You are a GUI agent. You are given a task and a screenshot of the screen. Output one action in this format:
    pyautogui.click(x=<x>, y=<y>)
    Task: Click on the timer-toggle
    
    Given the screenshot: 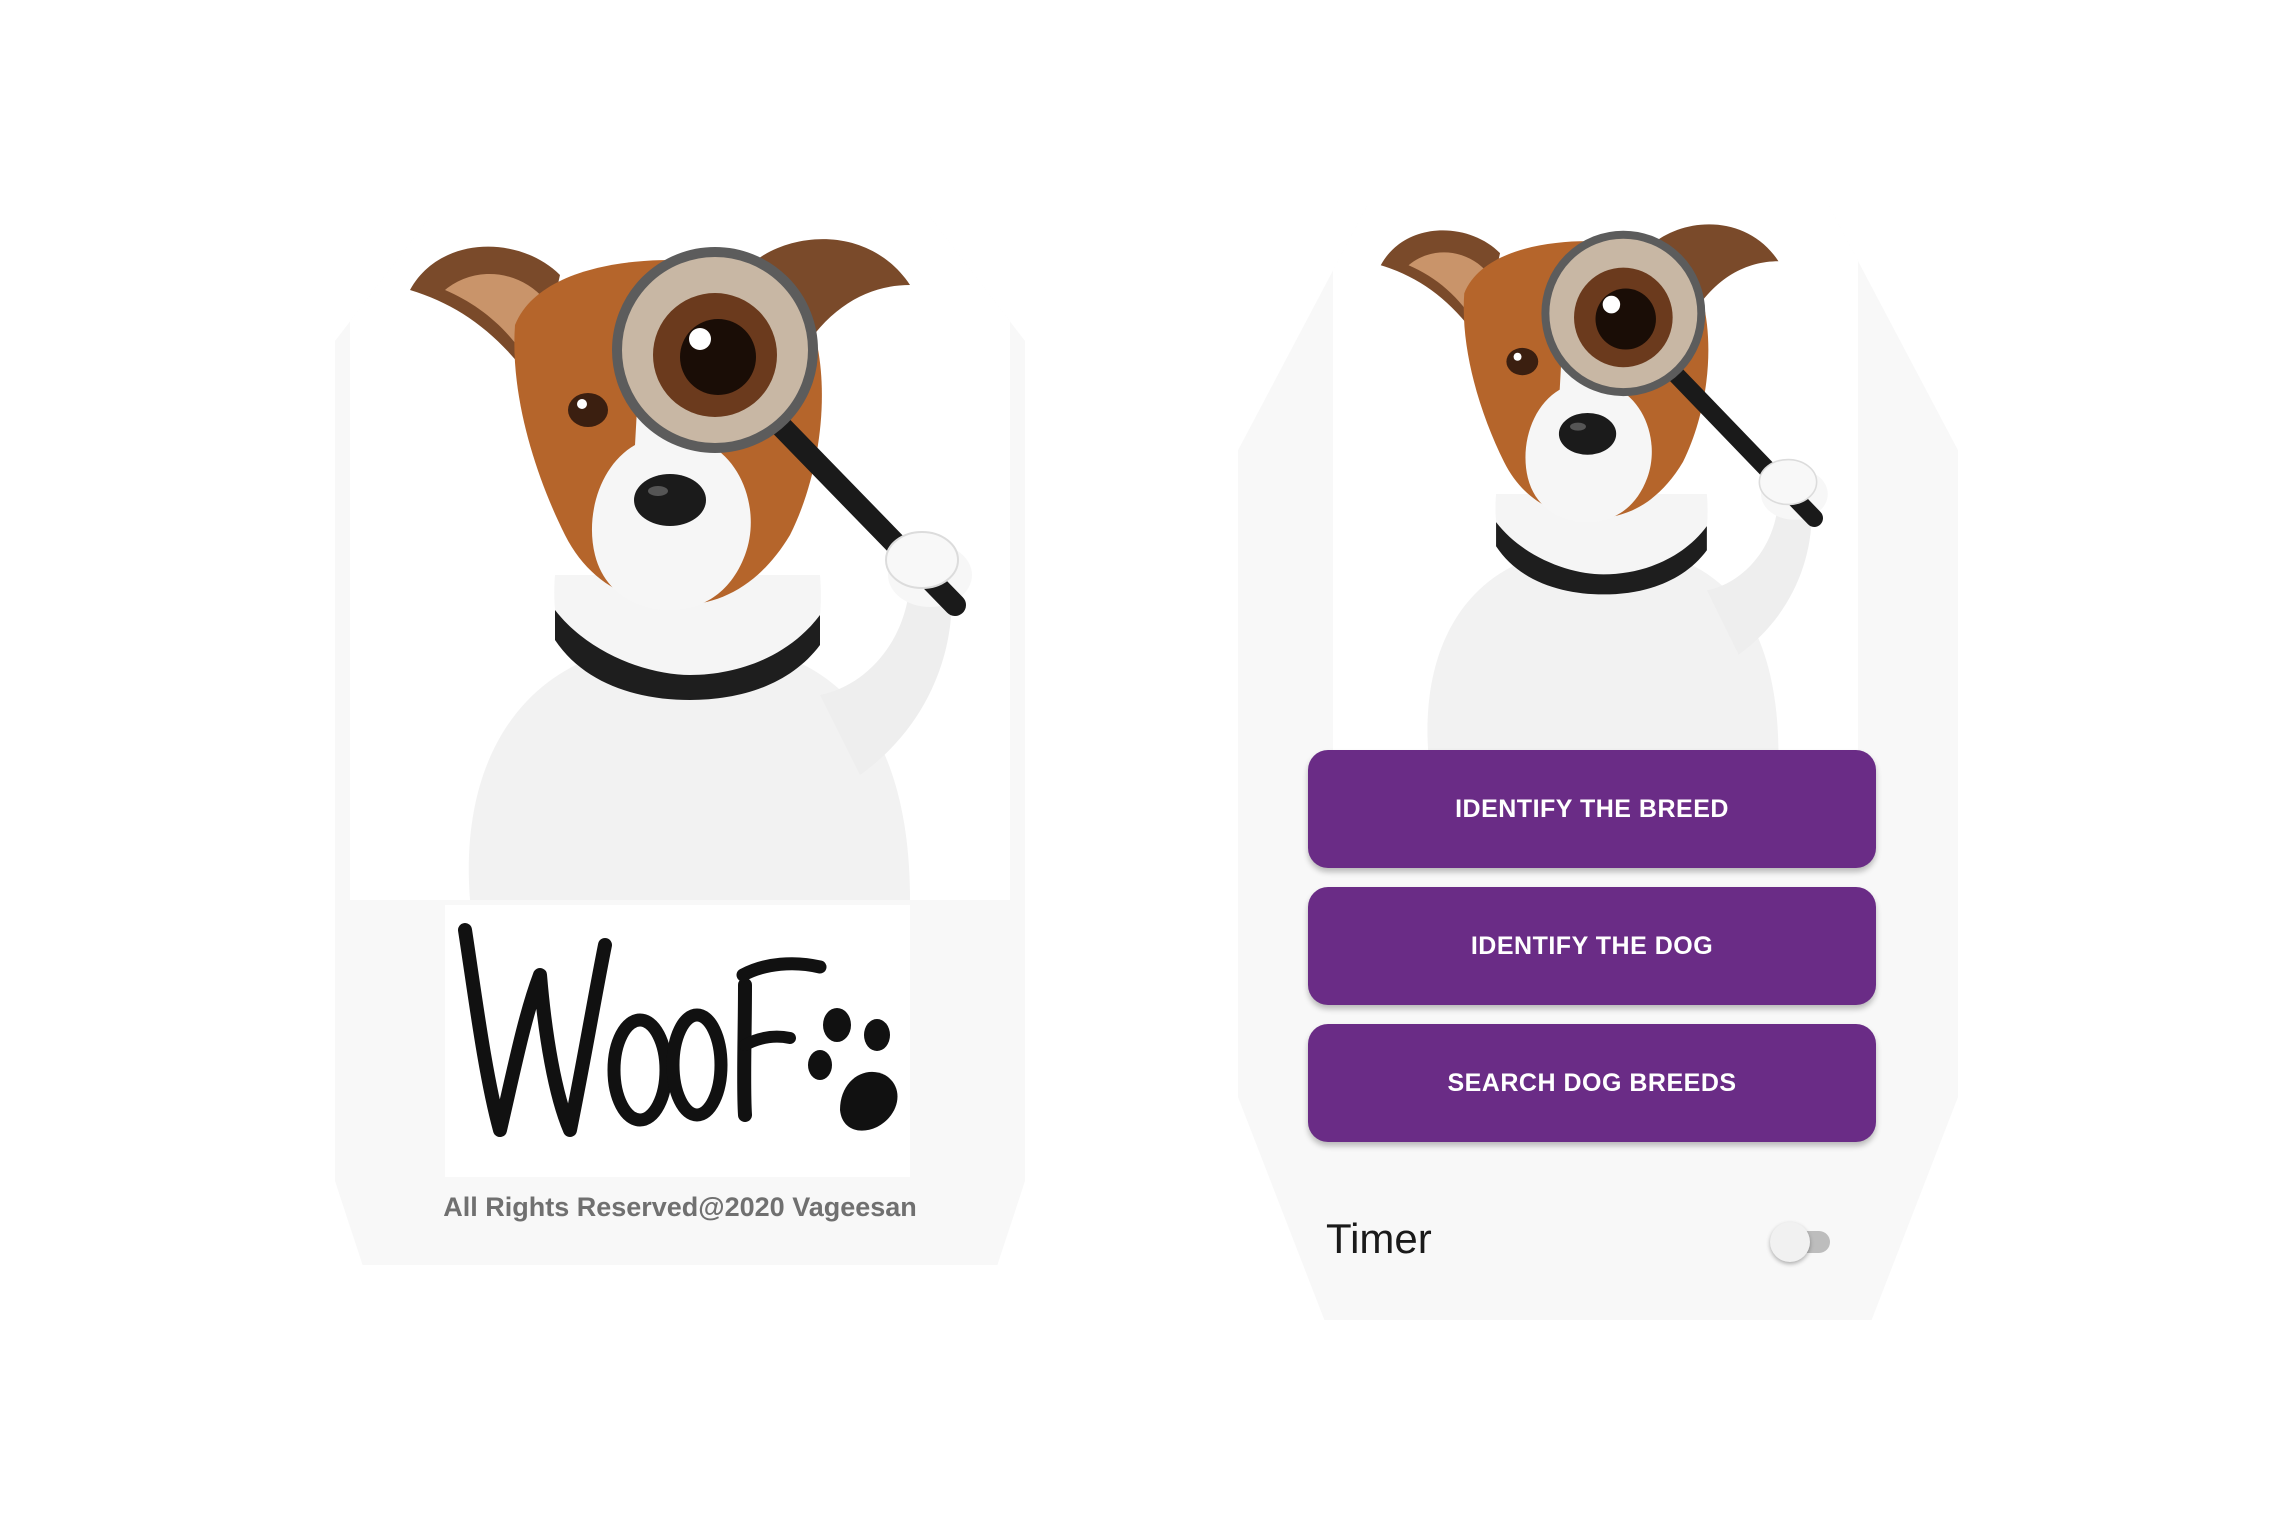 What is the action you would take?
    pyautogui.click(x=1801, y=1242)
    